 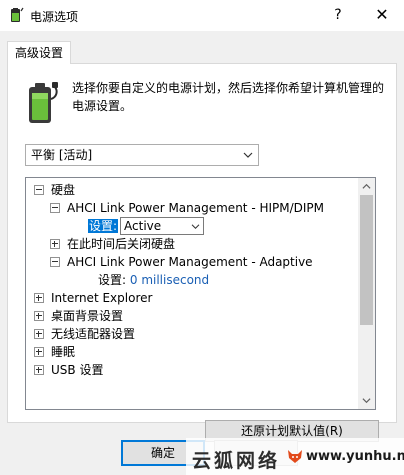 What do you see at coordinates (366, 260) in the screenshot?
I see `scrollbar-thumb` at bounding box center [366, 260].